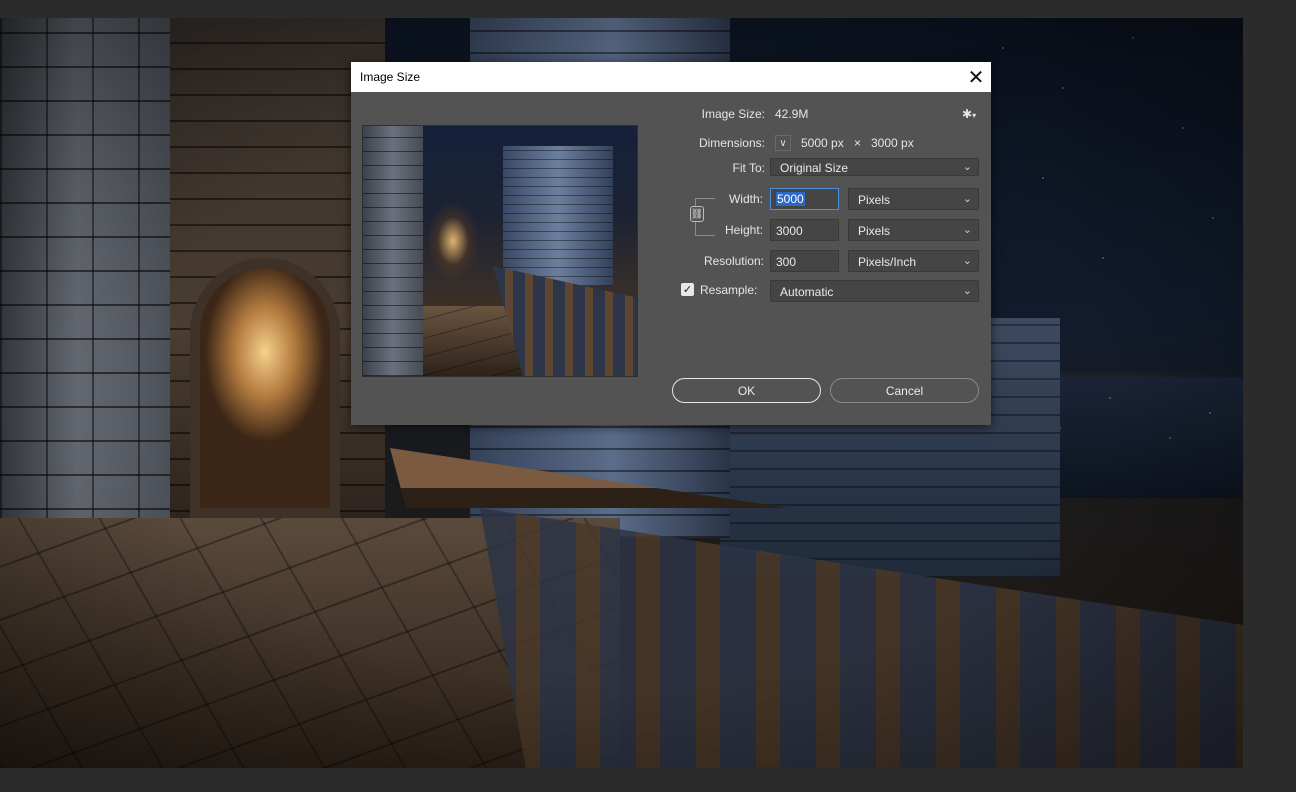 This screenshot has width=1296, height=792. What do you see at coordinates (733, 261) in the screenshot?
I see `resolution-label: Resolution:` at bounding box center [733, 261].